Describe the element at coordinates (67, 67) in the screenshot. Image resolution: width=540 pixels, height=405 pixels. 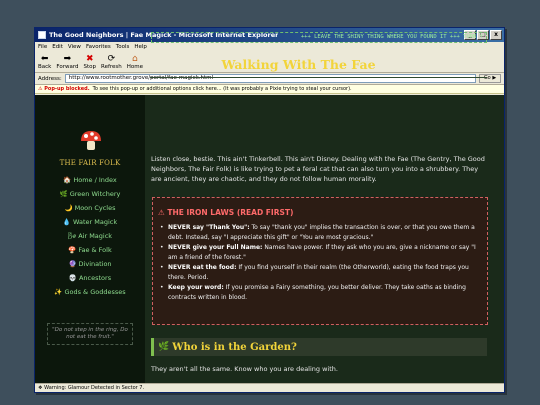
I see `forward-label: Forward` at that location.